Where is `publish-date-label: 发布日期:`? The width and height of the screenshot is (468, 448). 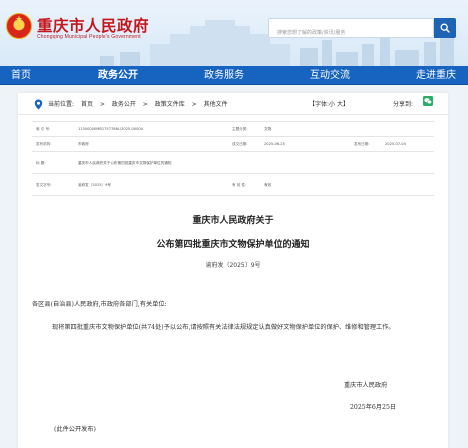
publish-date-label: 发布日期: is located at coordinates (362, 144).